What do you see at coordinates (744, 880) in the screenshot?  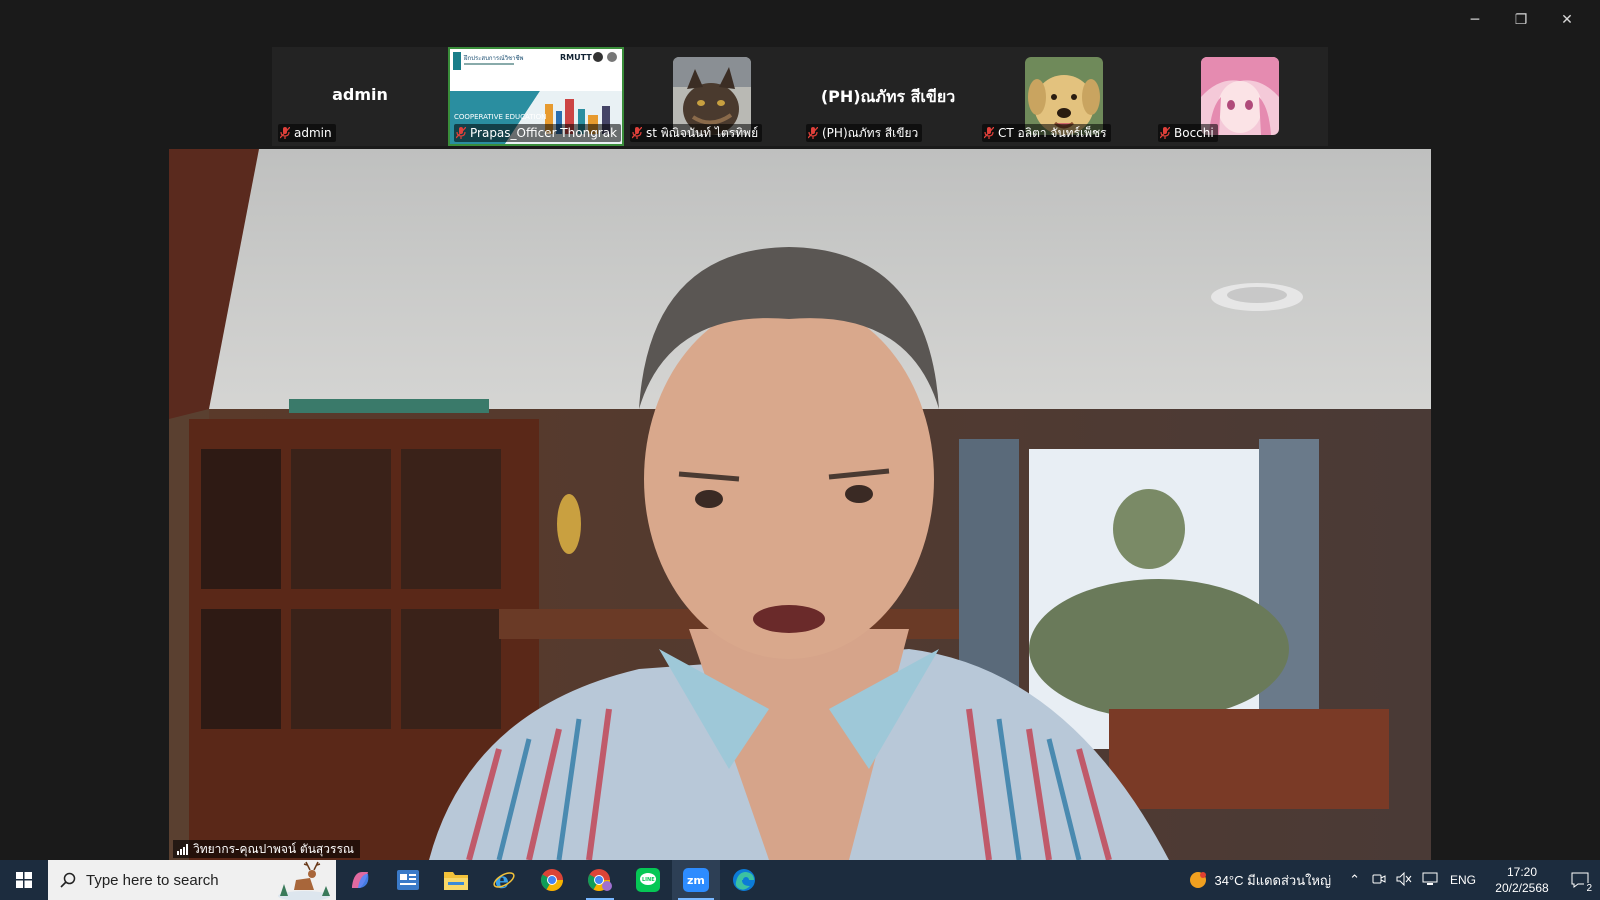 I see `edge-icon` at bounding box center [744, 880].